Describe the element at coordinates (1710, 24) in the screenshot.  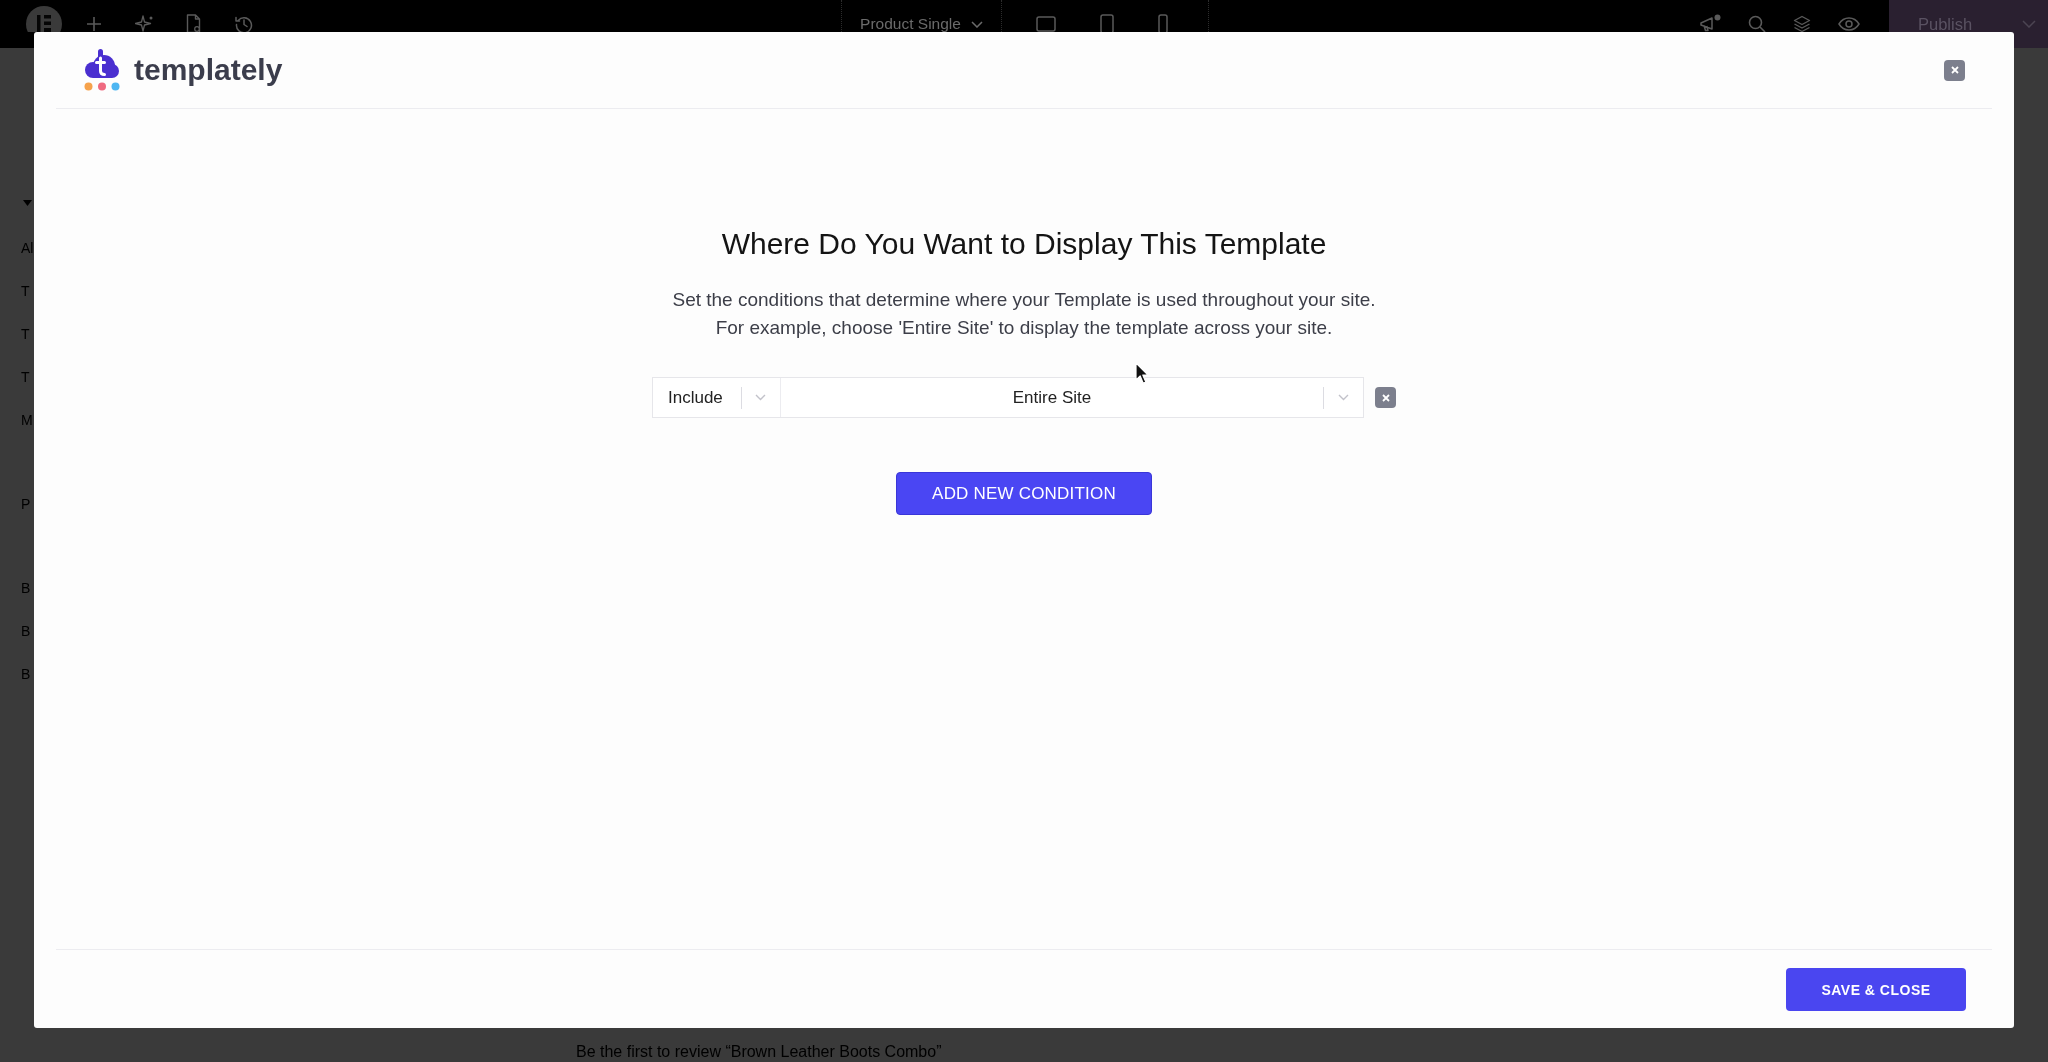
I see `megaphone-icon` at that location.